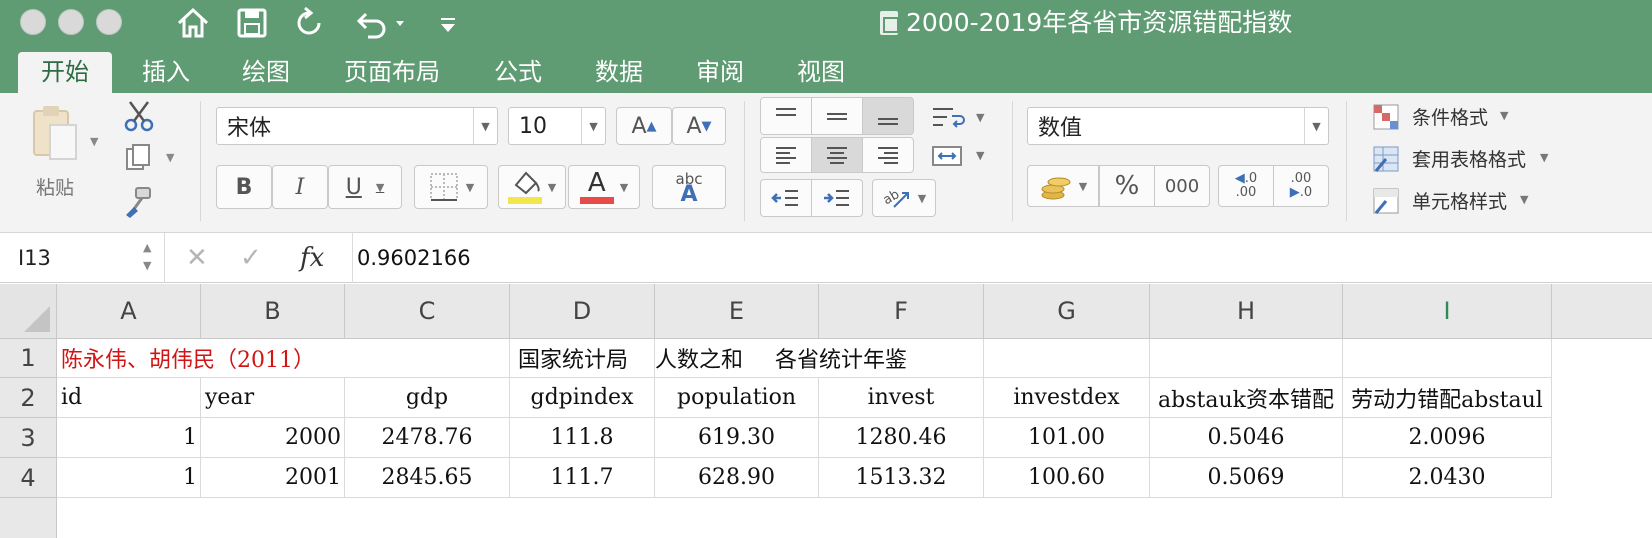 The height and width of the screenshot is (538, 1652). Describe the element at coordinates (1063, 186) in the screenshot. I see `accounting-format-button: ▼` at that location.